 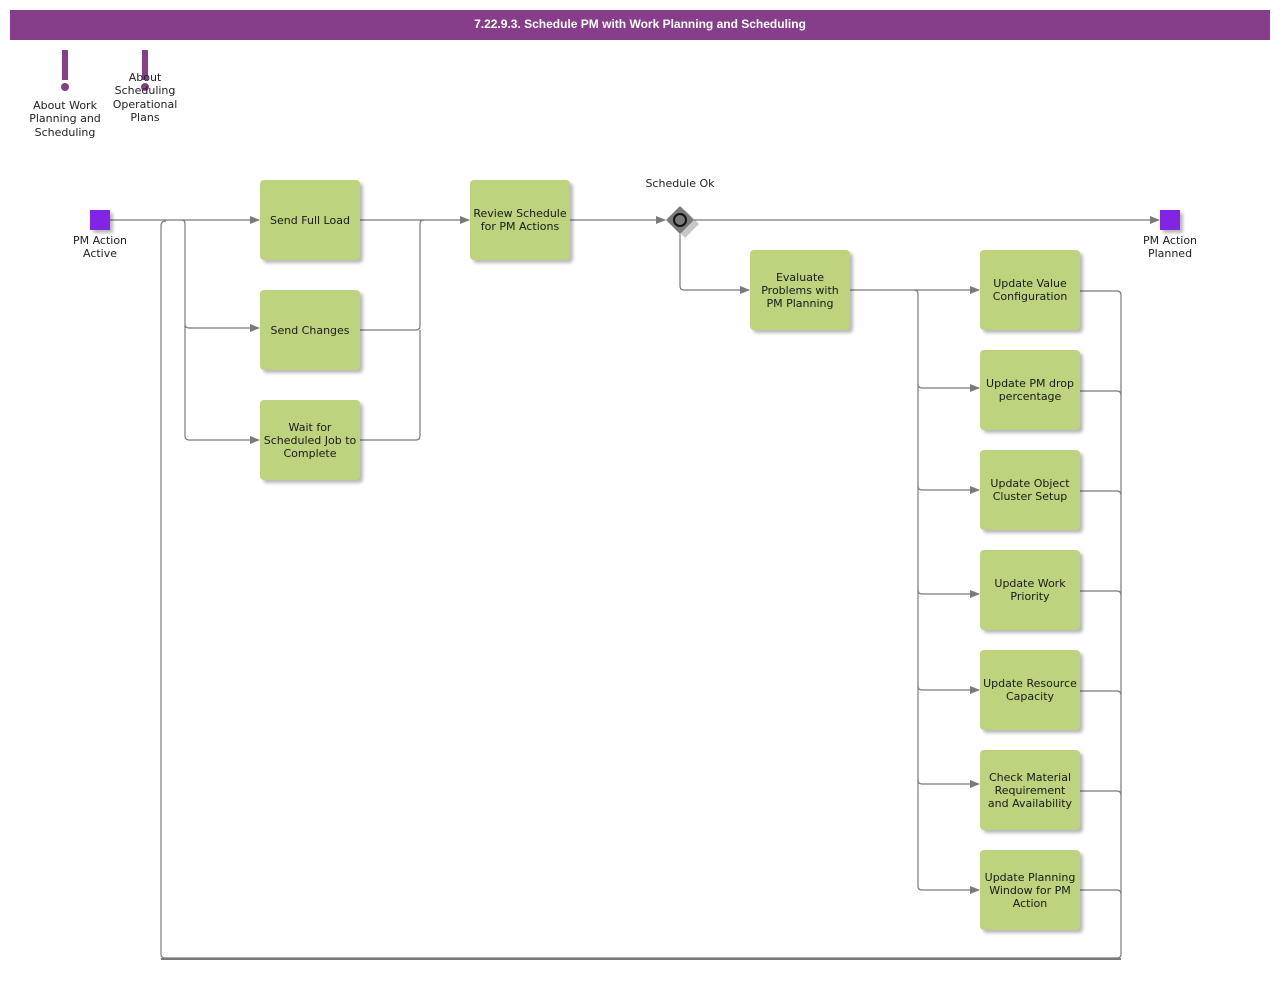 I want to click on task-update-object-cluster: Update Object Cluster Setup, so click(x=1030, y=490).